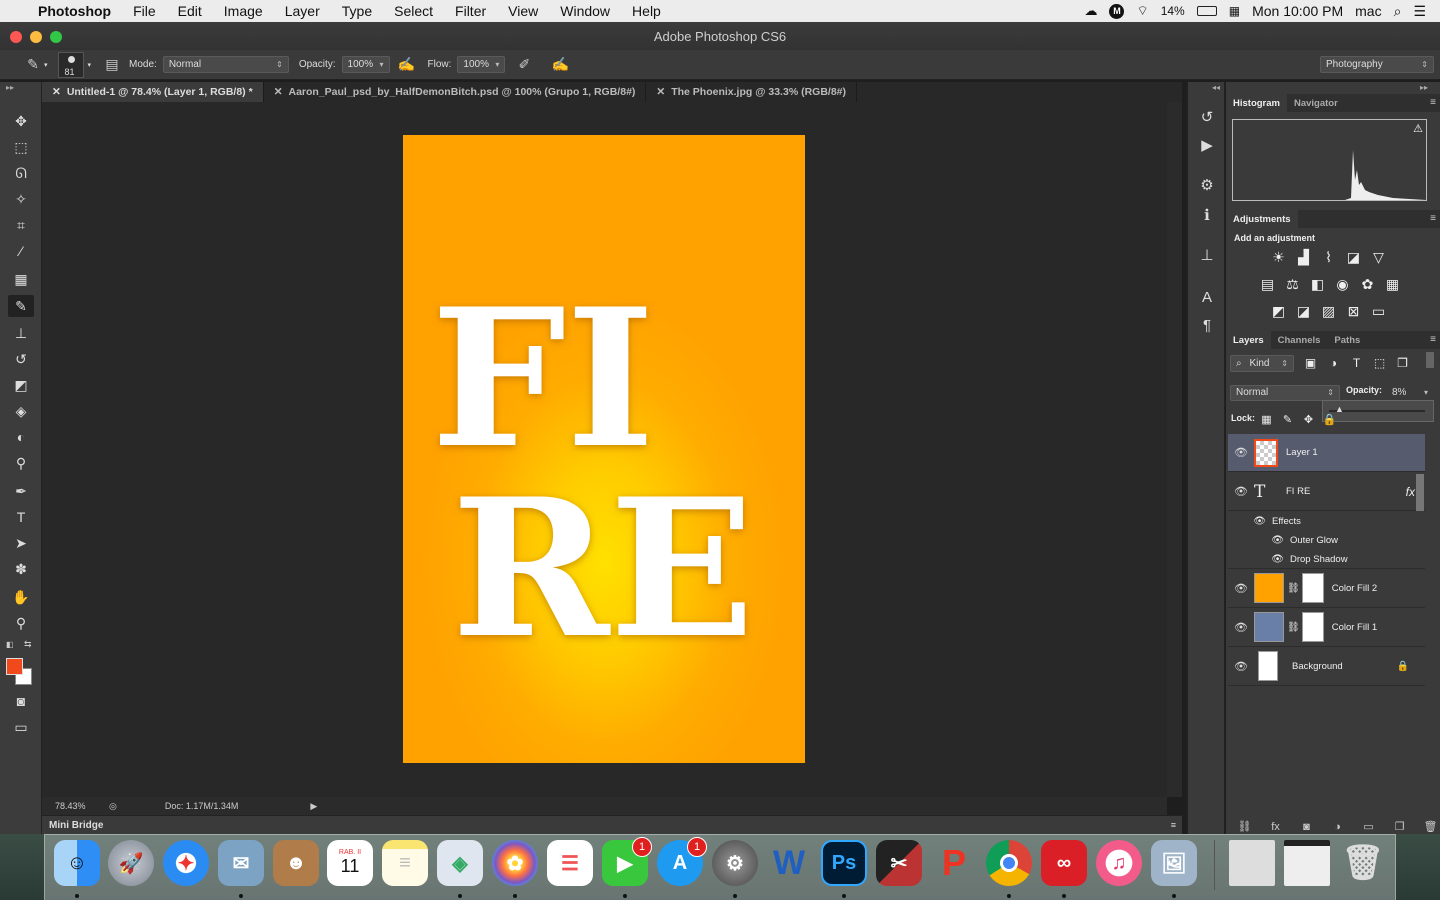  What do you see at coordinates (225, 64) in the screenshot?
I see `mode-select: Normal ⇕` at bounding box center [225, 64].